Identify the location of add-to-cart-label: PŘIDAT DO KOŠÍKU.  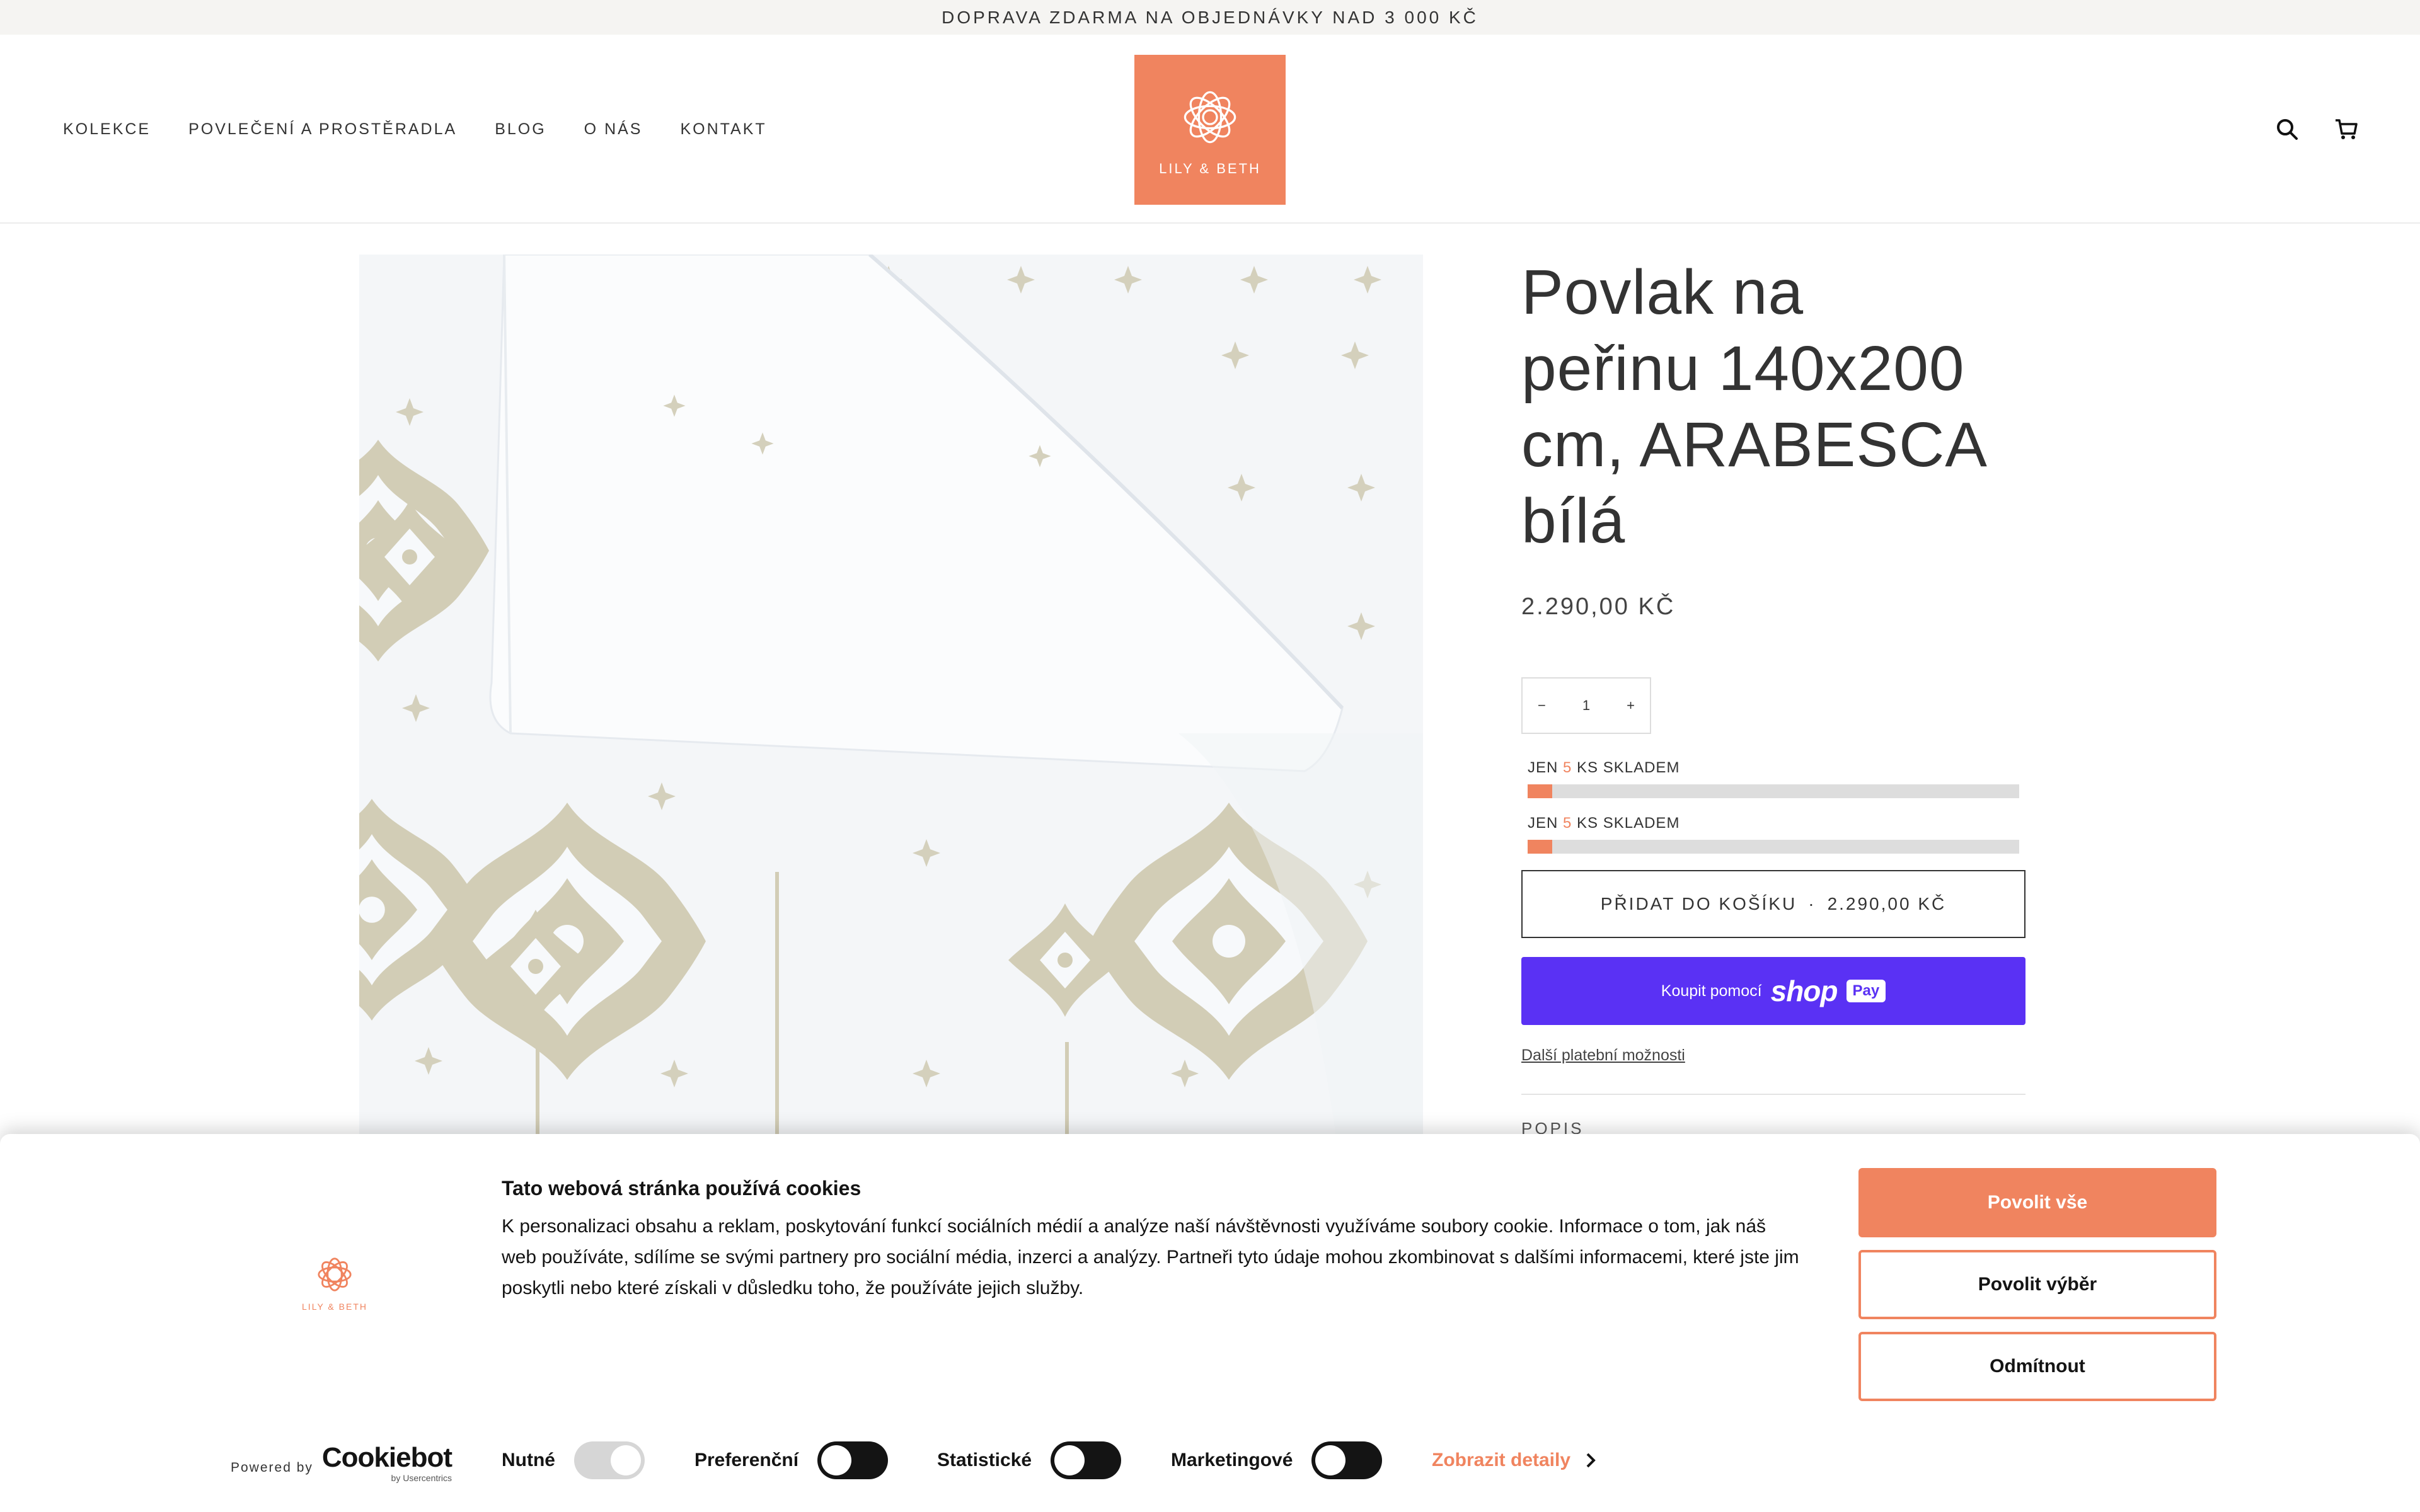
(1698, 904).